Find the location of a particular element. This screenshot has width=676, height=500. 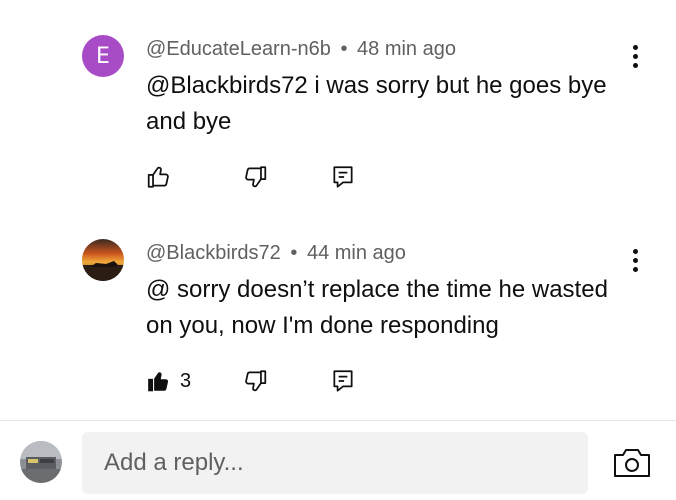

camera-icon is located at coordinates (632, 463).